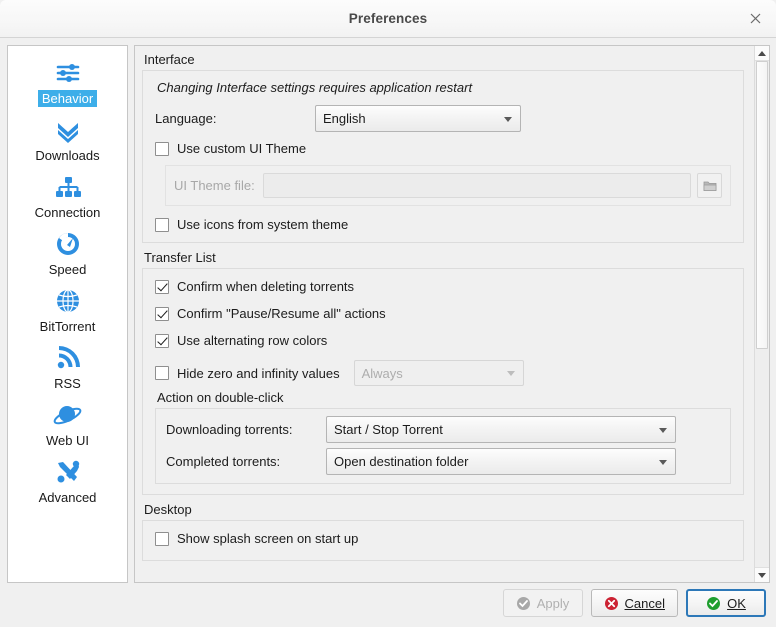  Describe the element at coordinates (67, 326) in the screenshot. I see `sidebar-item-label: BitTorrent` at that location.